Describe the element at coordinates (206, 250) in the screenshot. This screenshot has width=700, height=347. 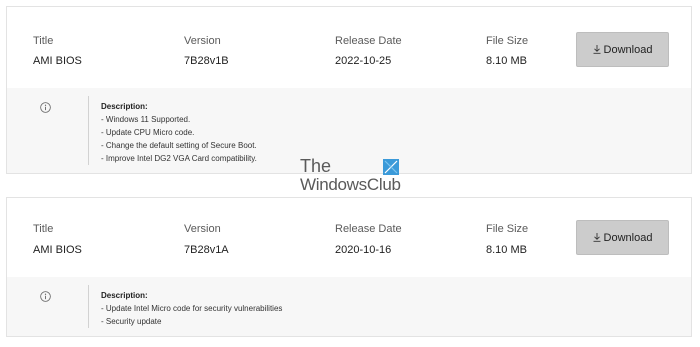
I see `version-value: 7B28v1A` at that location.